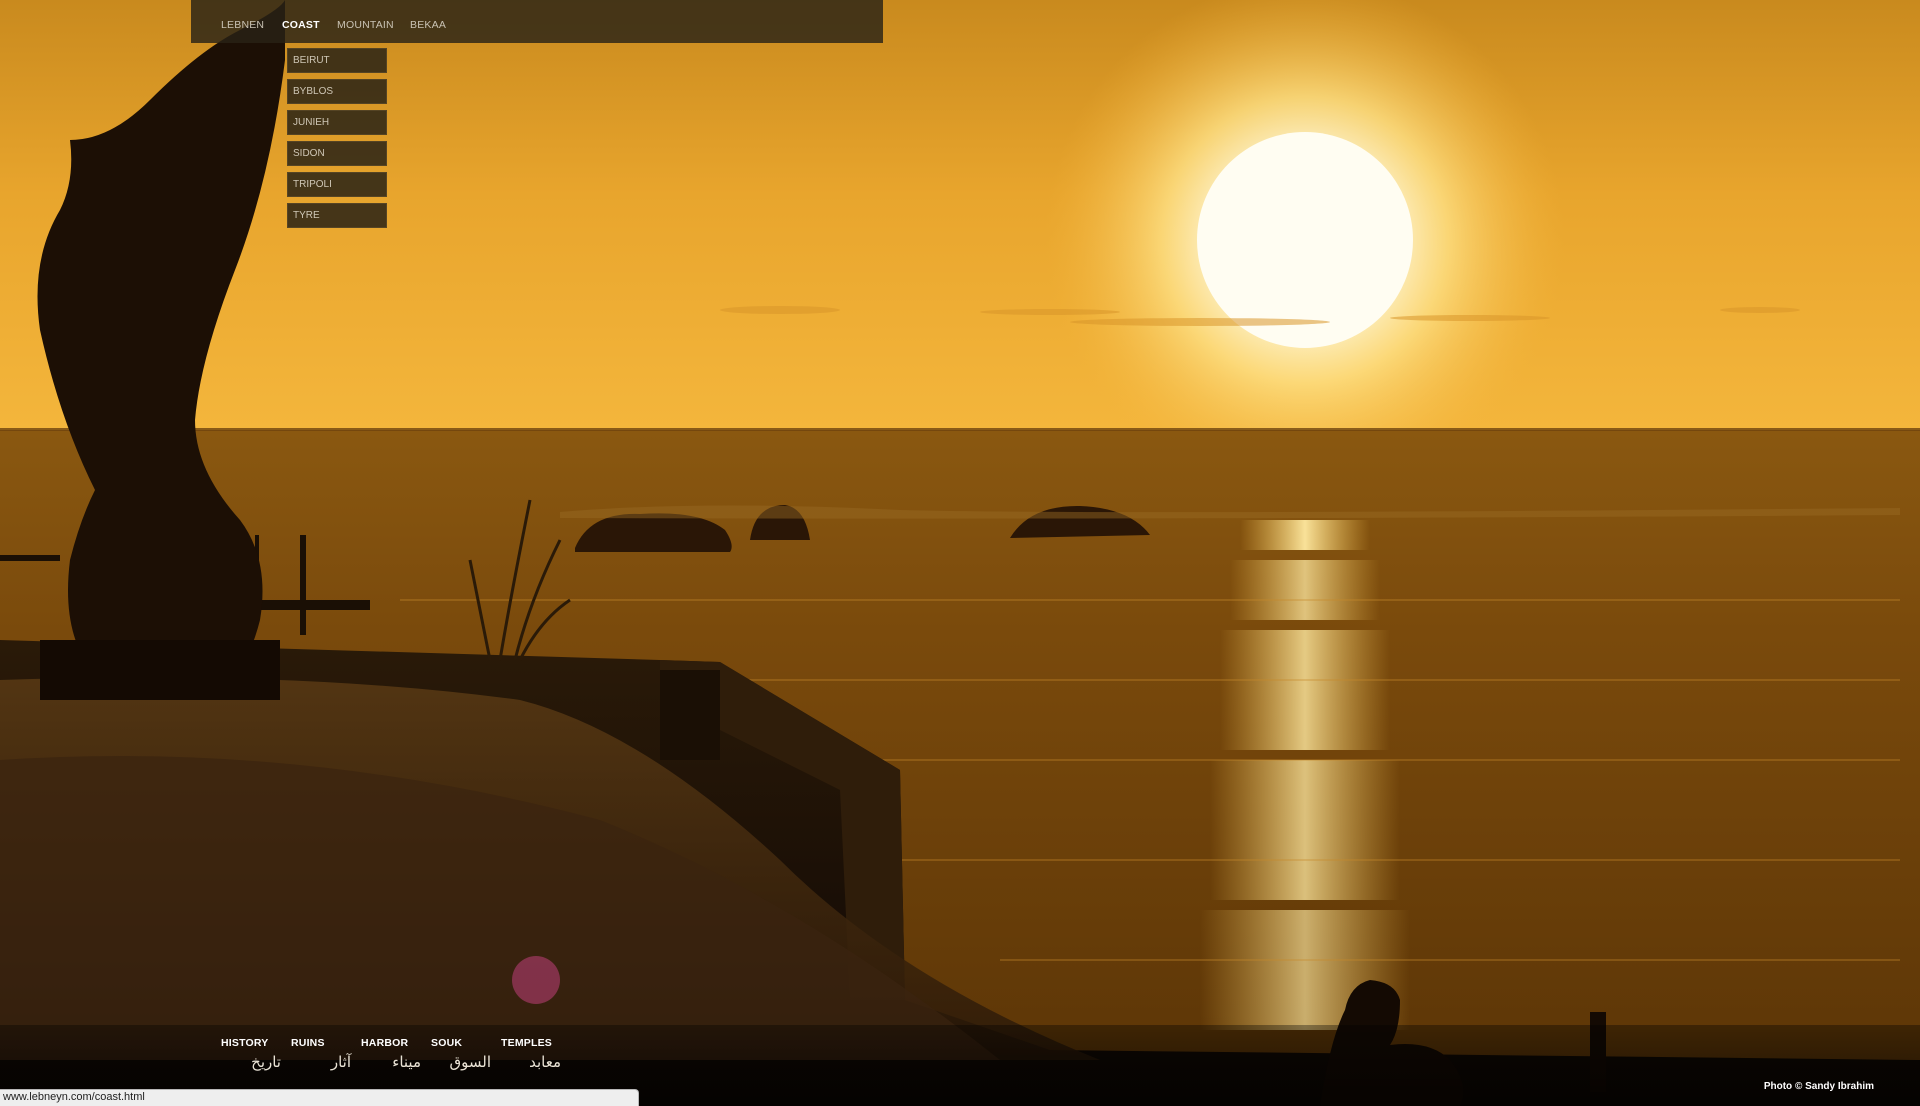  I want to click on dropdown-item-sidon: SIDON, so click(337, 153).